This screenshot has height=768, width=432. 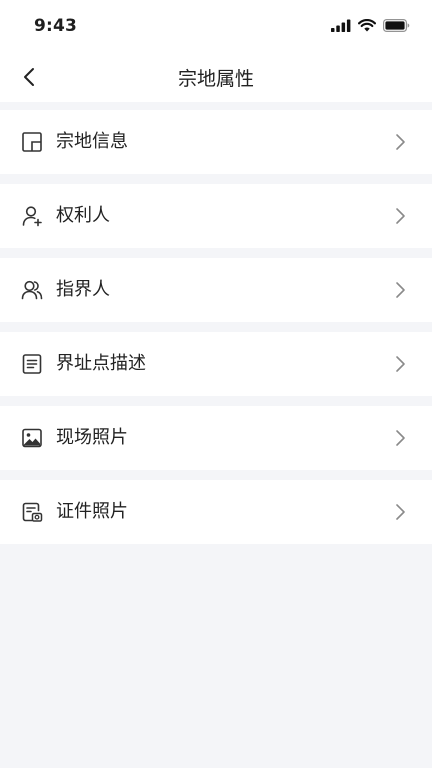 What do you see at coordinates (216, 512) in the screenshot?
I see `menu-item-id-photos: 证件照片` at bounding box center [216, 512].